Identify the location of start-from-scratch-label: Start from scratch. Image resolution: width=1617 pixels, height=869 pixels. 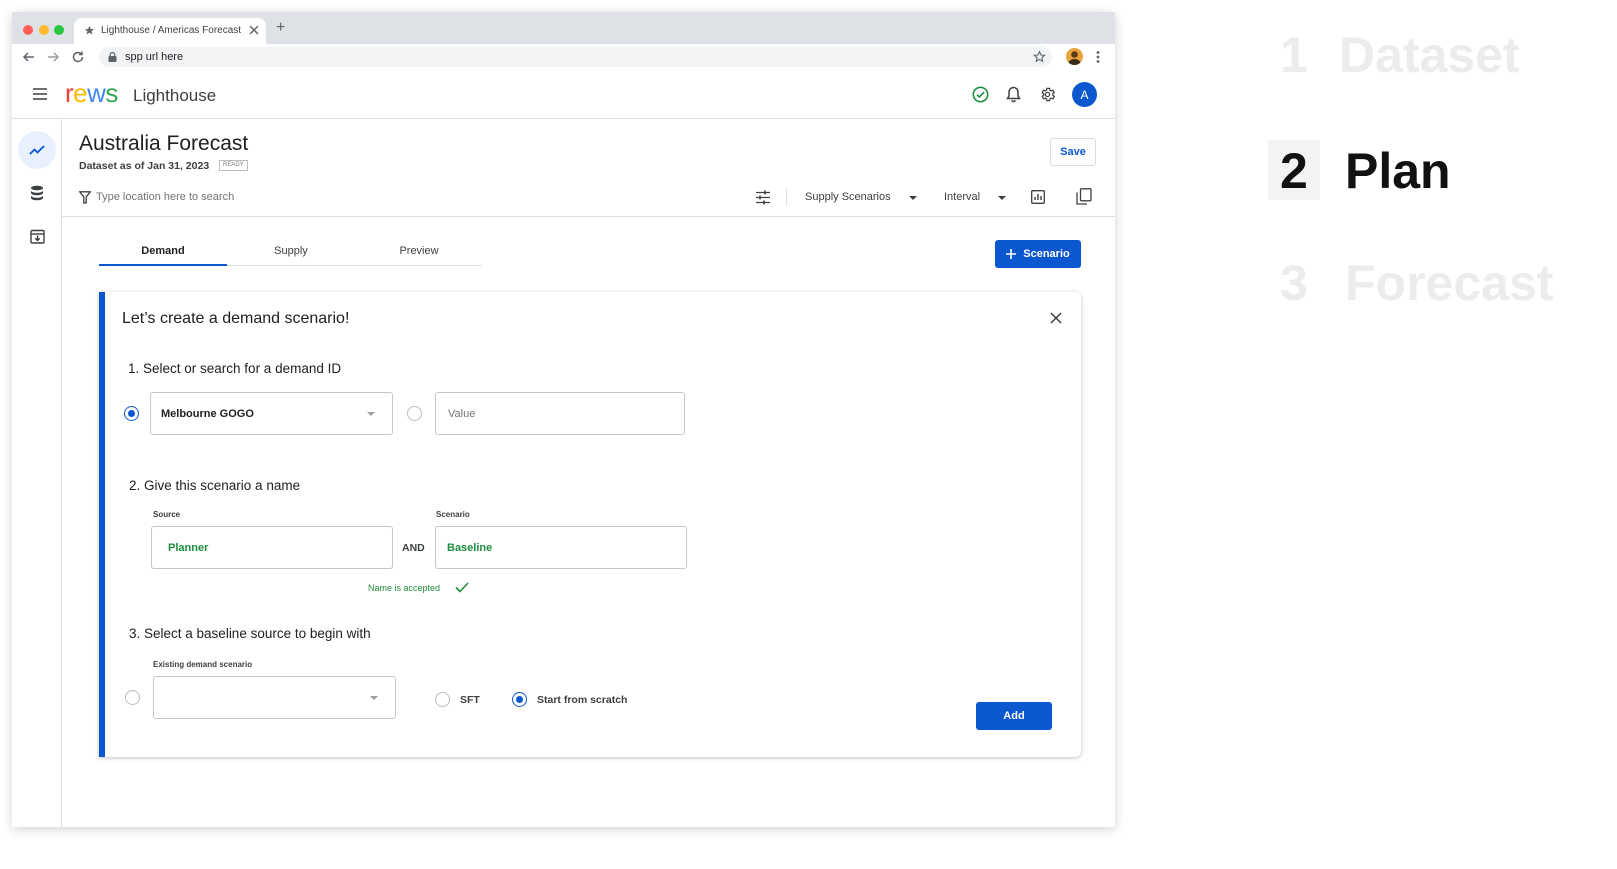
(582, 700).